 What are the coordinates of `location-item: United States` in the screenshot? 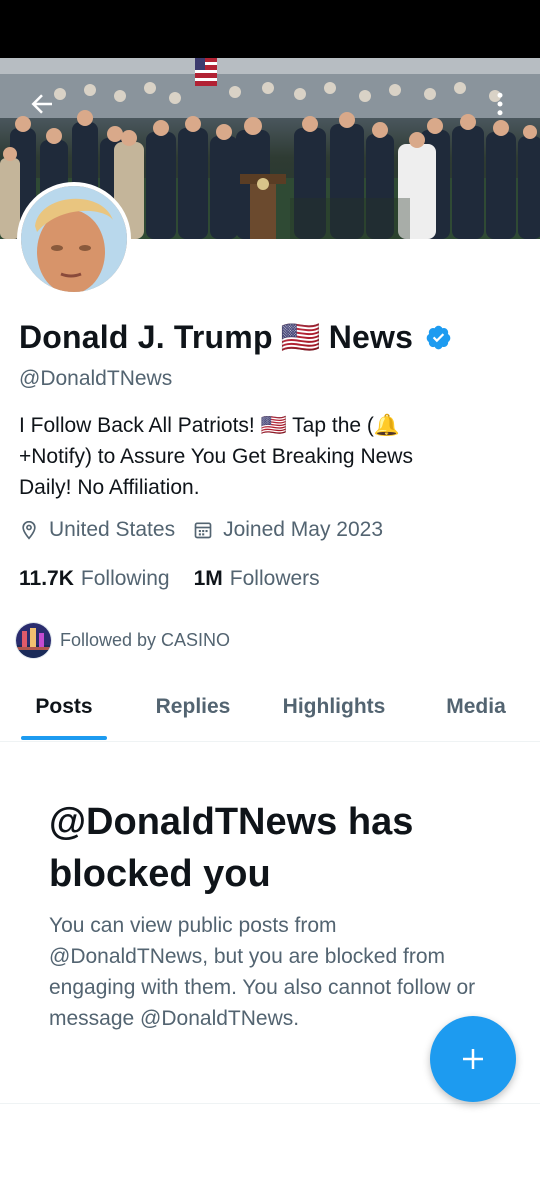 It's located at (97, 530).